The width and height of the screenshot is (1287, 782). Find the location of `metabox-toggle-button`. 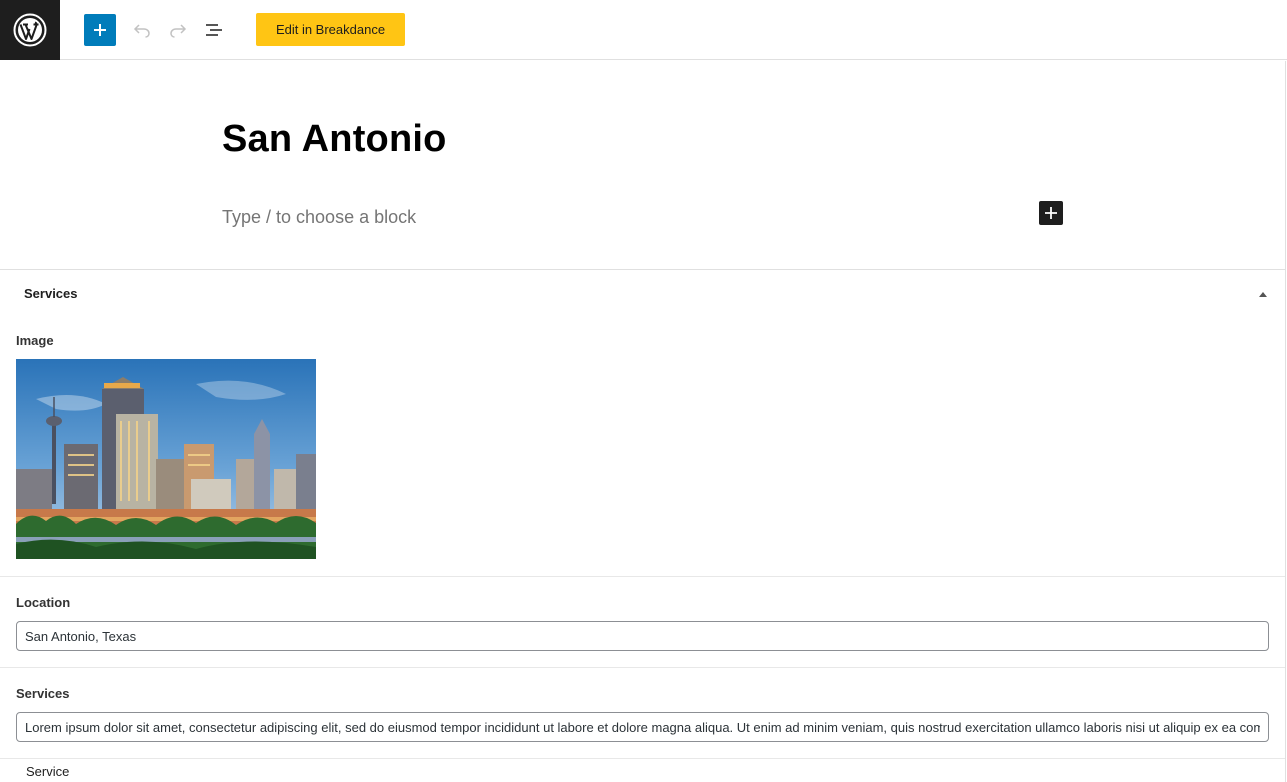

metabox-toggle-button is located at coordinates (1263, 294).